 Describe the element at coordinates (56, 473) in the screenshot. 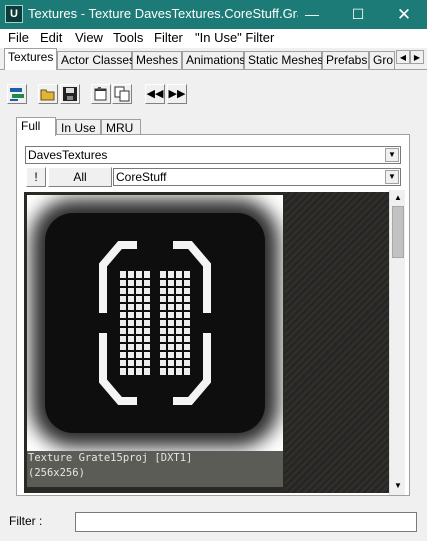

I see `texture-size-label: (256x256)` at that location.